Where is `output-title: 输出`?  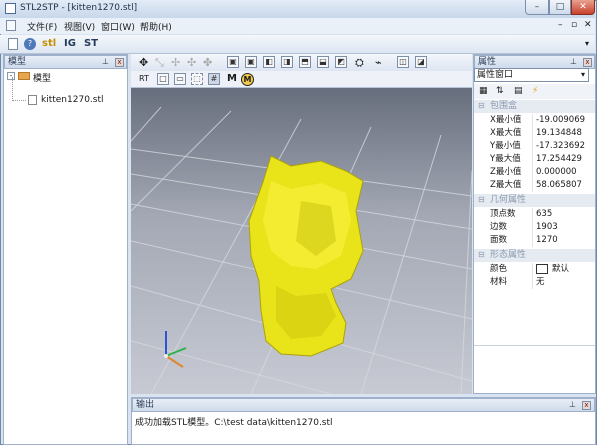 output-title: 输出 is located at coordinates (145, 405).